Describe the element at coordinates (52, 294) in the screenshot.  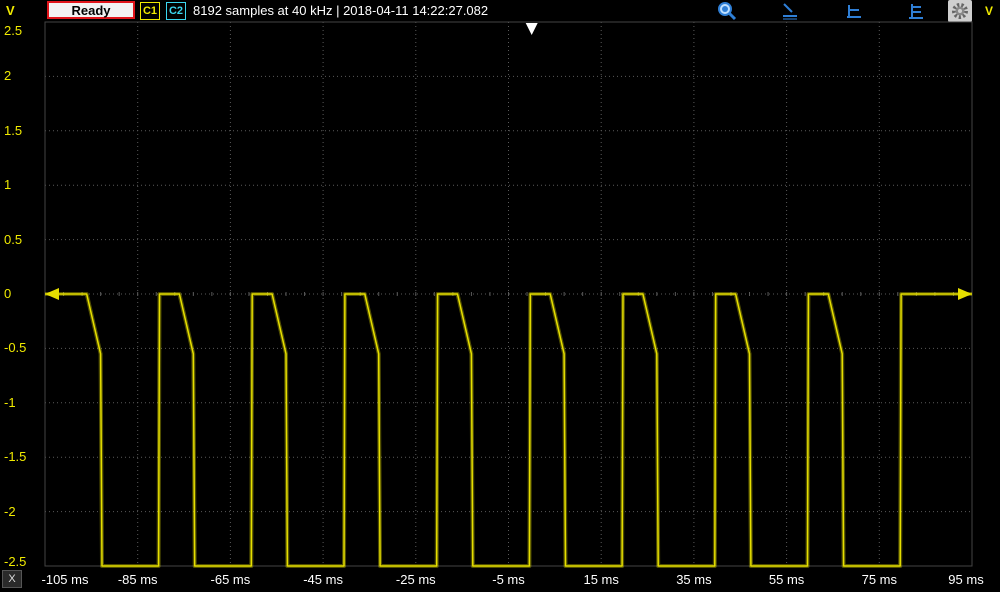
I see `trigger-level-marker-left` at that location.